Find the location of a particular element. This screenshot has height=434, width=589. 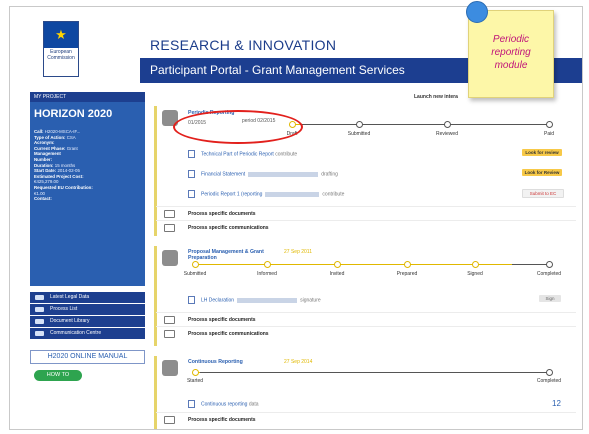

submit-to-ec-button: Submit to EC is located at coordinates (543, 193).